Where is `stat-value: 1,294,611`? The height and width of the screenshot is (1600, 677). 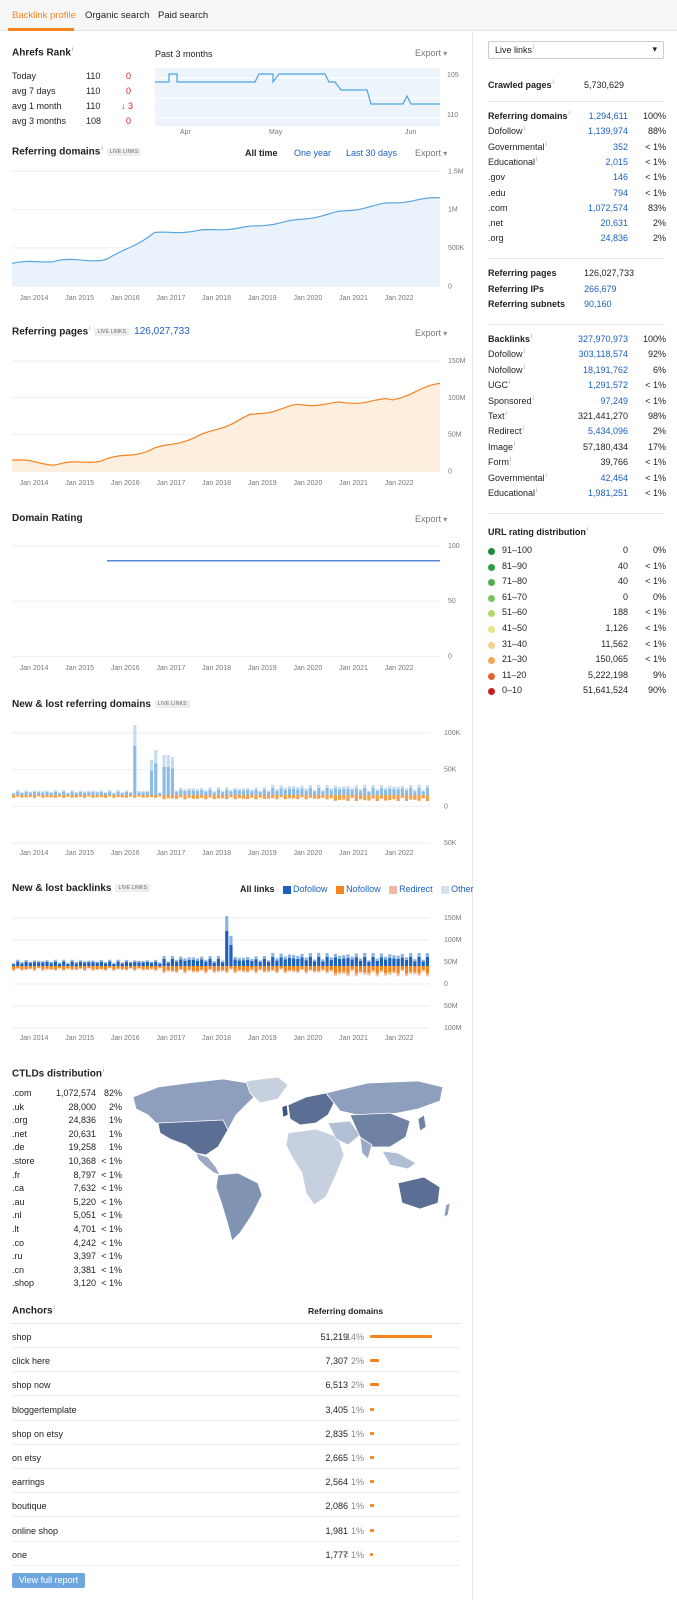 stat-value: 1,294,611 is located at coordinates (608, 116).